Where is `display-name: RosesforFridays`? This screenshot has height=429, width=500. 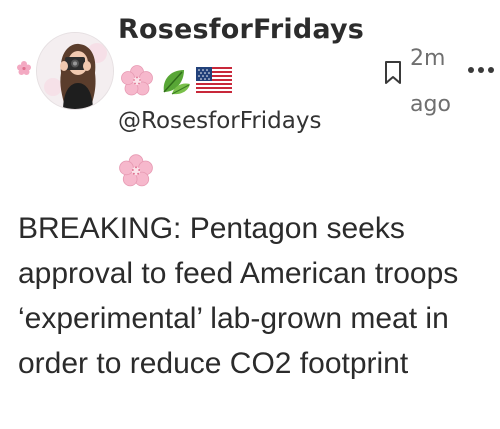
display-name: RosesforFridays is located at coordinates (241, 29).